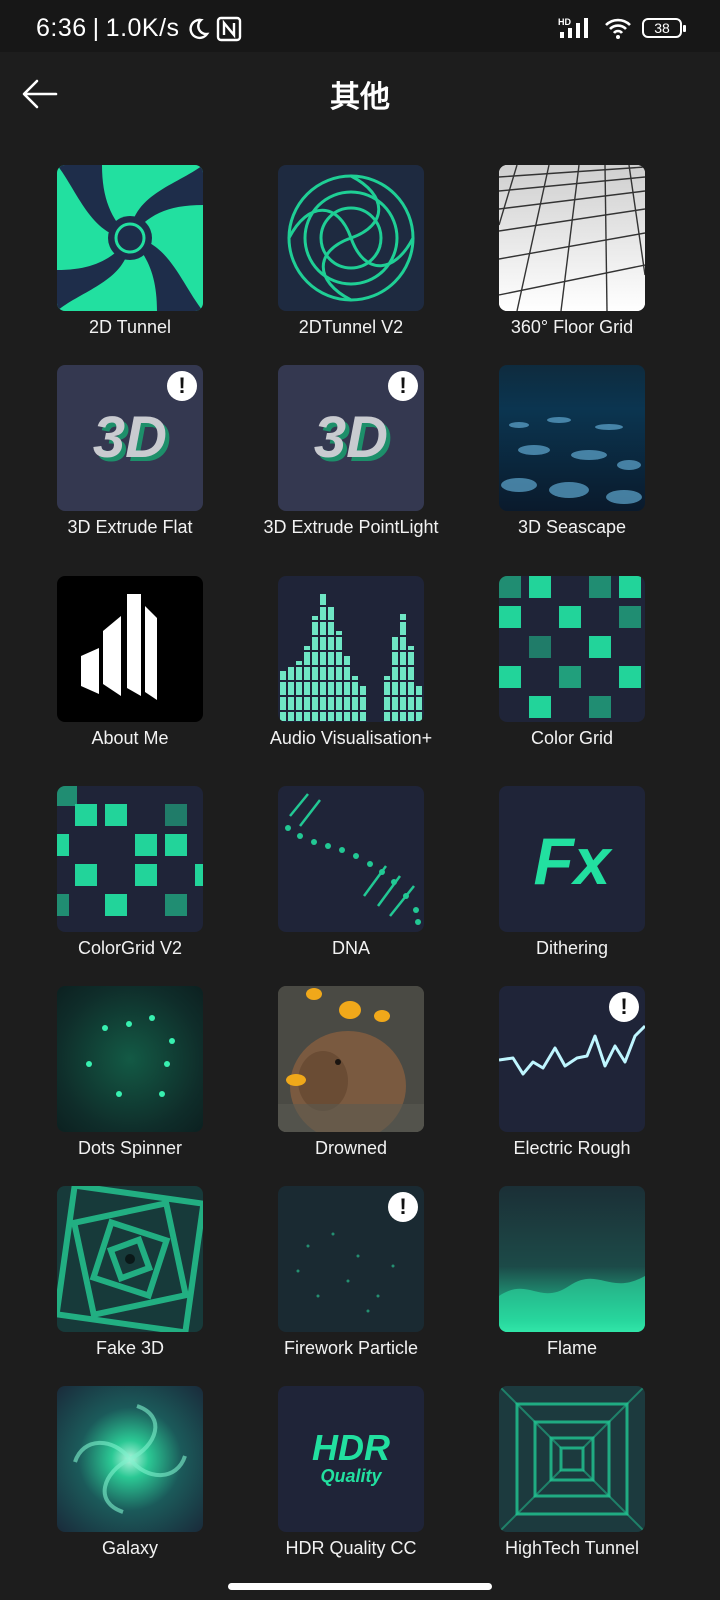 This screenshot has height=1600, width=720. I want to click on effect-label: Dithering, so click(572, 948).